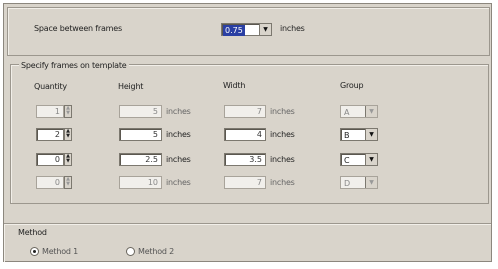 Image resolution: width=498 pixels, height=269 pixels. What do you see at coordinates (34, 251) in the screenshot?
I see `method-1-radio` at bounding box center [34, 251].